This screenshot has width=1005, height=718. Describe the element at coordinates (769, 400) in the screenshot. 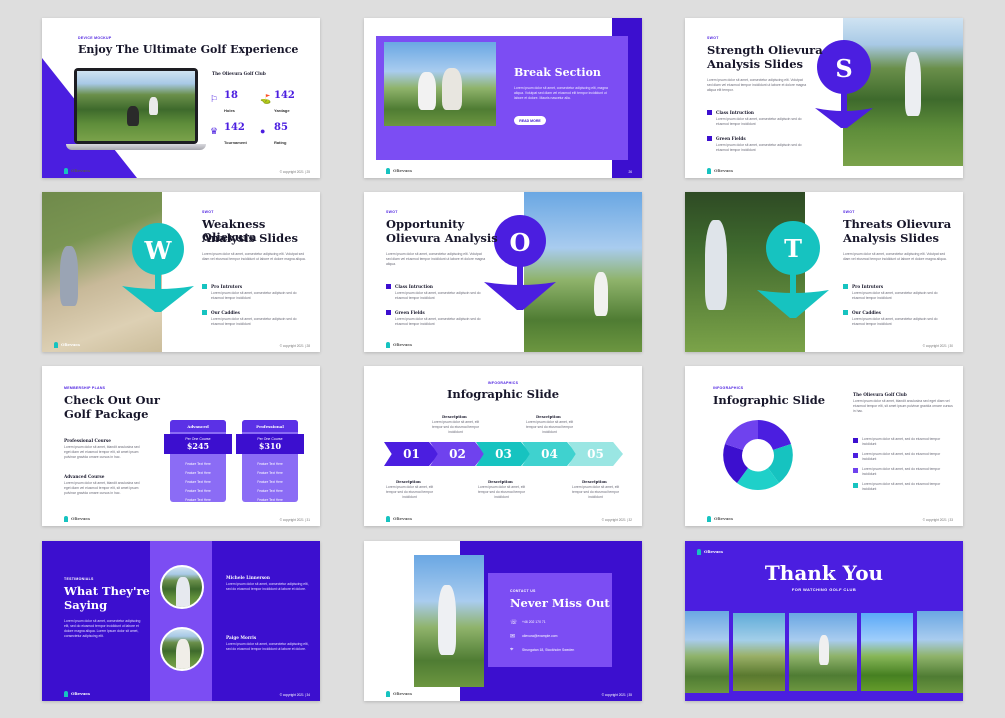

I see `slide-title: Infographic Slide` at that location.